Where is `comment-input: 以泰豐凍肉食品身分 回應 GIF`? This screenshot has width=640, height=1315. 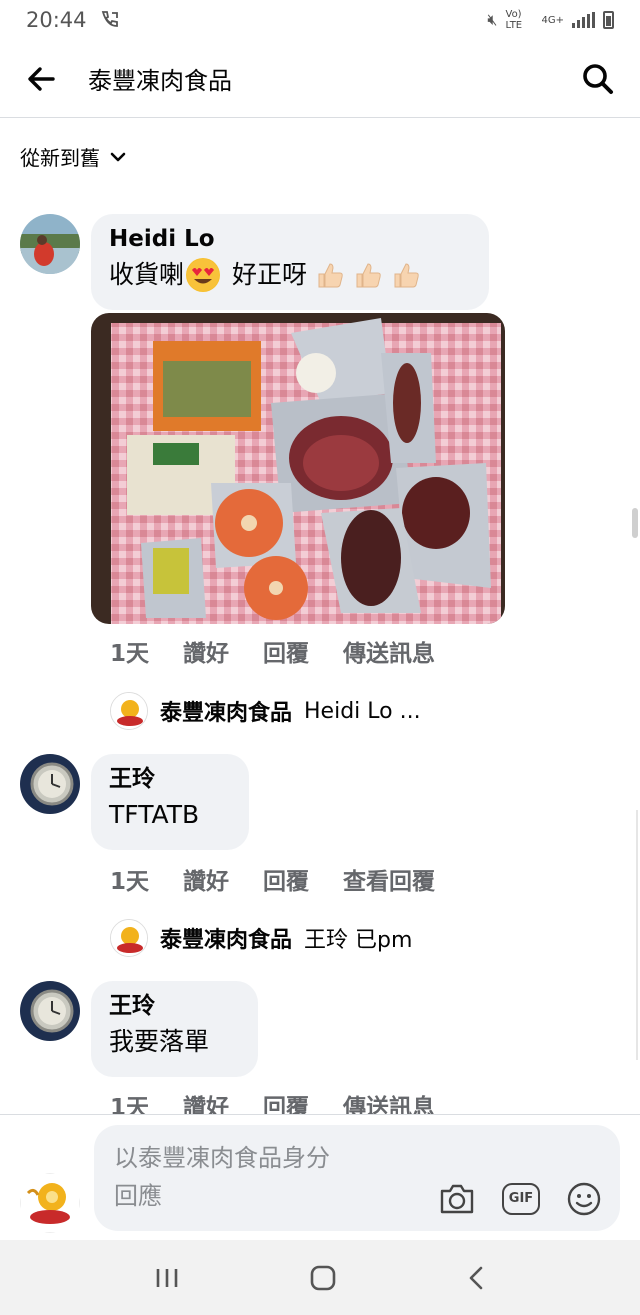 comment-input: 以泰豐凍肉食品身分 回應 GIF is located at coordinates (357, 1178).